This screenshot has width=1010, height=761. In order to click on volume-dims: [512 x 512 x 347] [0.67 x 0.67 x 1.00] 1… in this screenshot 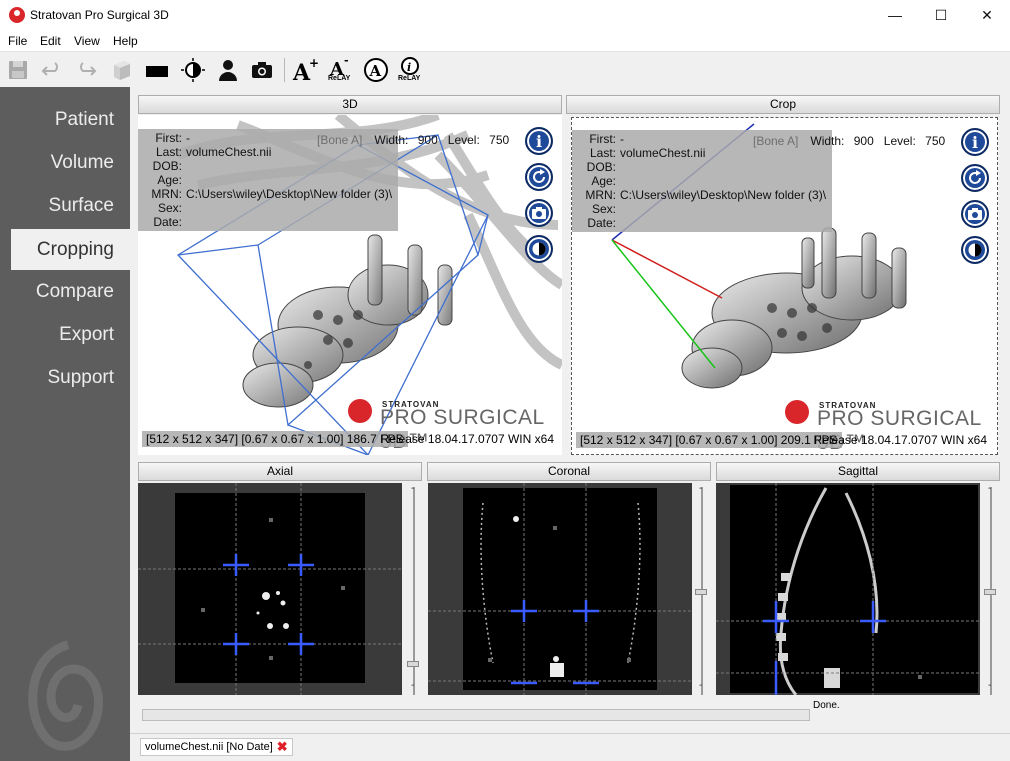, I will do `click(275, 439)`.